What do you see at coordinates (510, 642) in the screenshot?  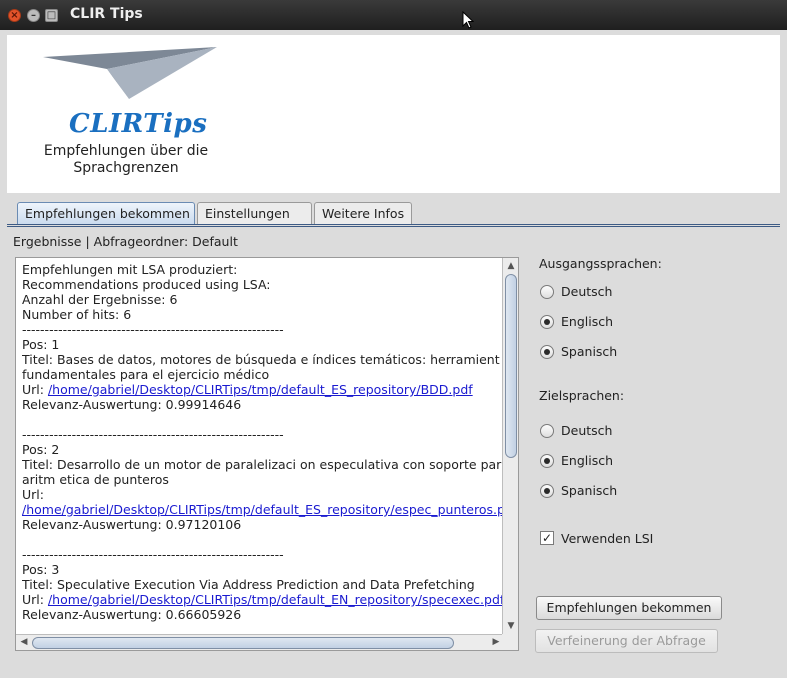 I see `scroll-corner` at bounding box center [510, 642].